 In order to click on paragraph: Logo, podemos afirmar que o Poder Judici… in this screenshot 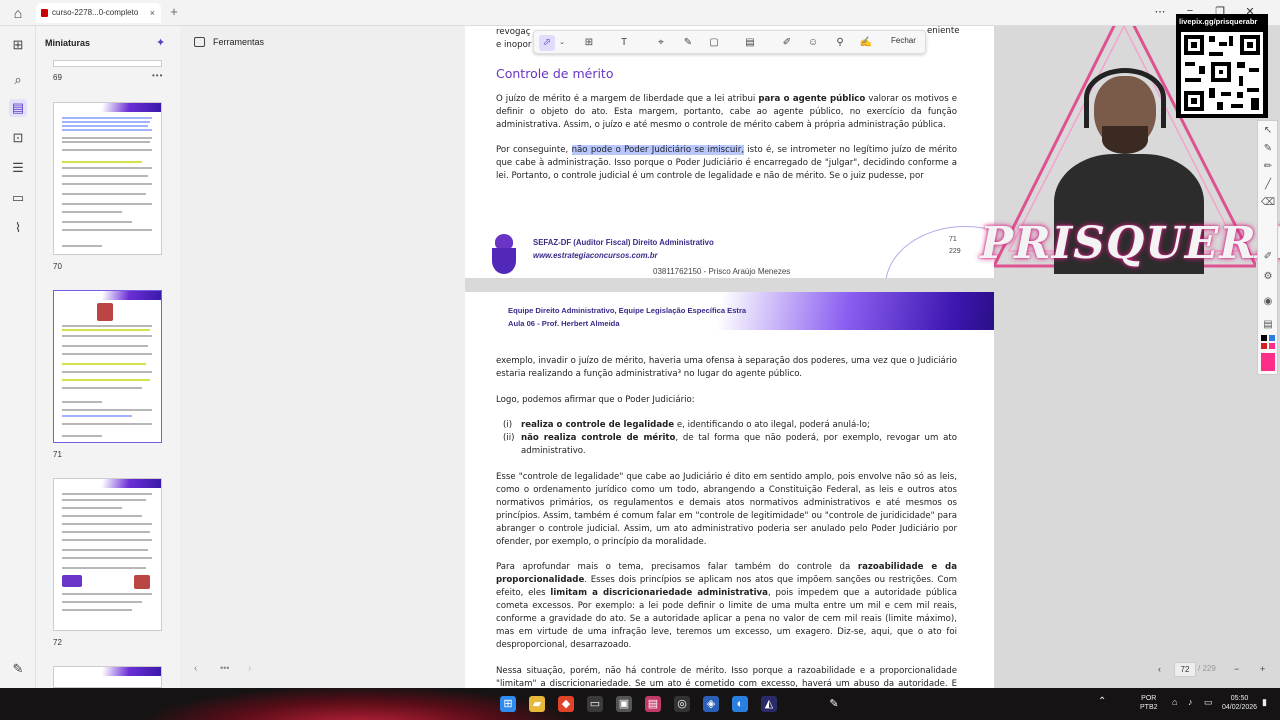, I will do `click(595, 400)`.